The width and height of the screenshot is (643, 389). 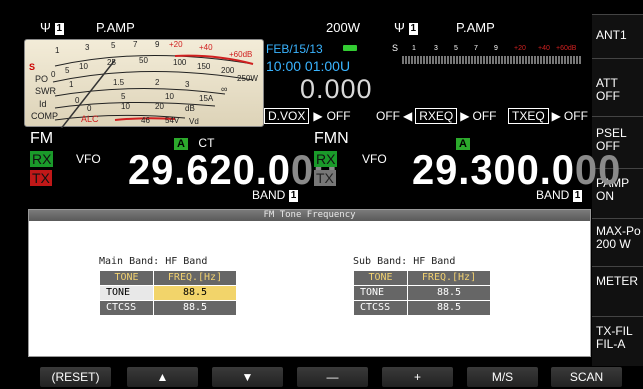 I want to click on meter-s-tick: 9, so click(x=157, y=44).